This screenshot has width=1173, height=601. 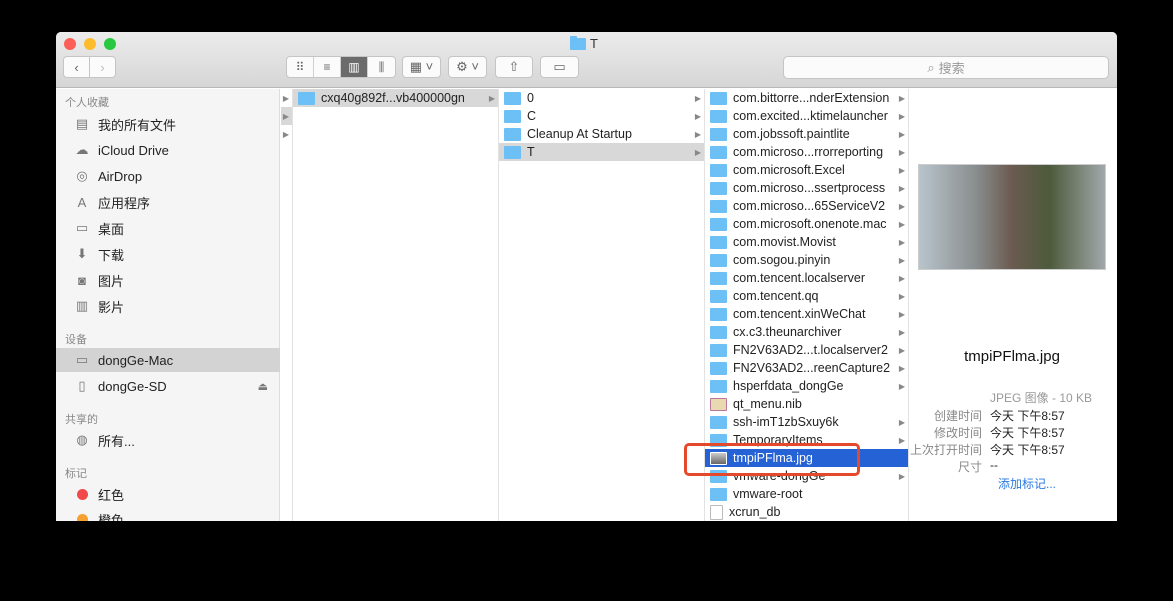 I want to click on column-view-icon: ▥, so click(x=354, y=67).